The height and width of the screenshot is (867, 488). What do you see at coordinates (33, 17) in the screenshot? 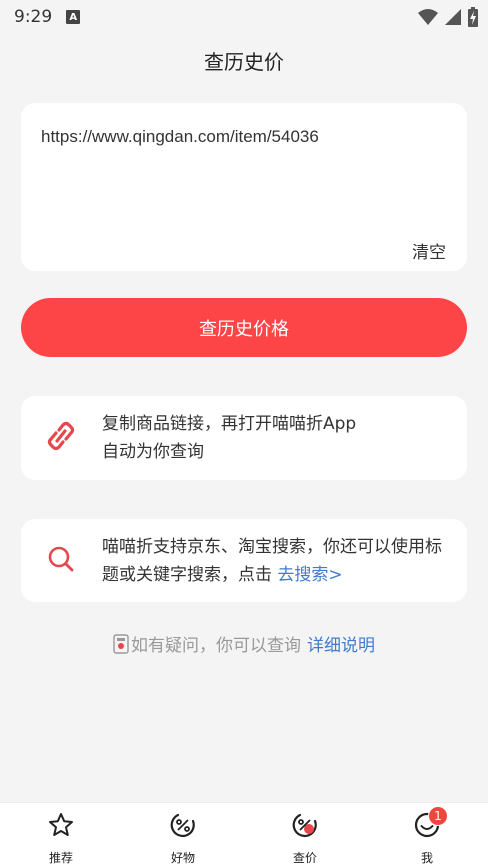
I see `status-time: 9:29` at bounding box center [33, 17].